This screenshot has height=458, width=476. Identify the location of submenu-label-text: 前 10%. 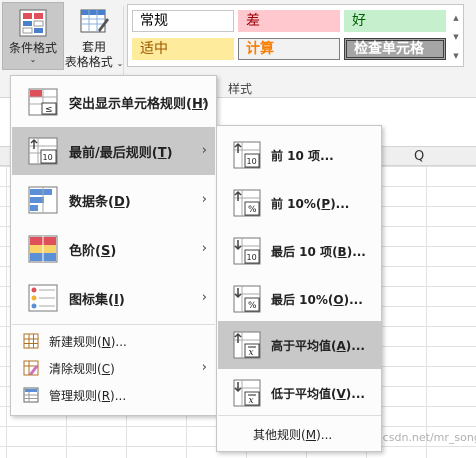
(293, 203).